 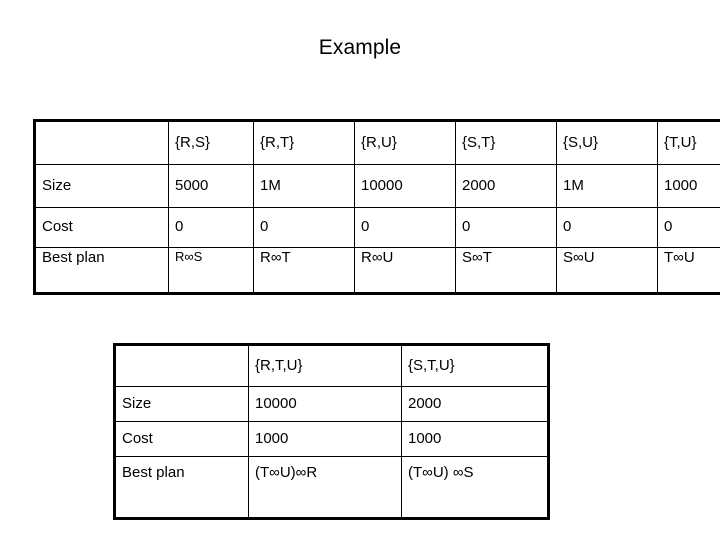 I want to click on cost-cell-ru: 0, so click(x=405, y=227).